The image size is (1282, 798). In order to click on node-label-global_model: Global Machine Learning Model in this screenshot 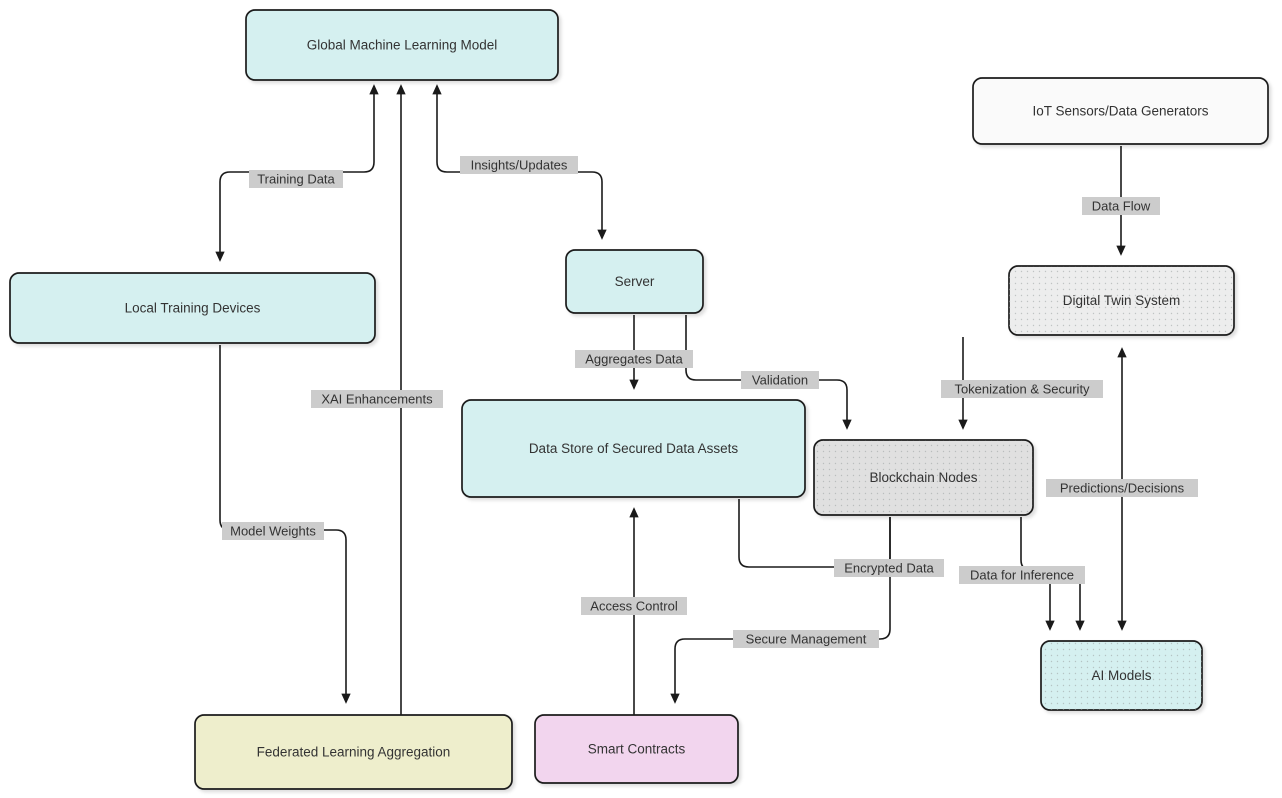, I will do `click(402, 45)`.